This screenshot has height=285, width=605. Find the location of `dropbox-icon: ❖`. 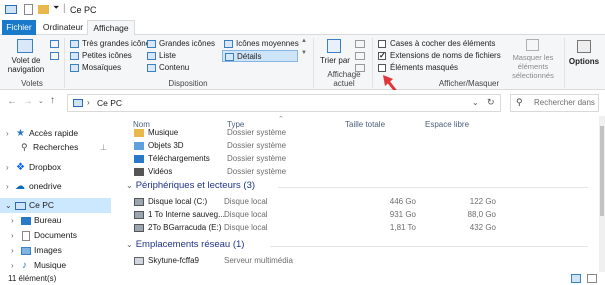

dropbox-icon: ❖ is located at coordinates (20, 167).